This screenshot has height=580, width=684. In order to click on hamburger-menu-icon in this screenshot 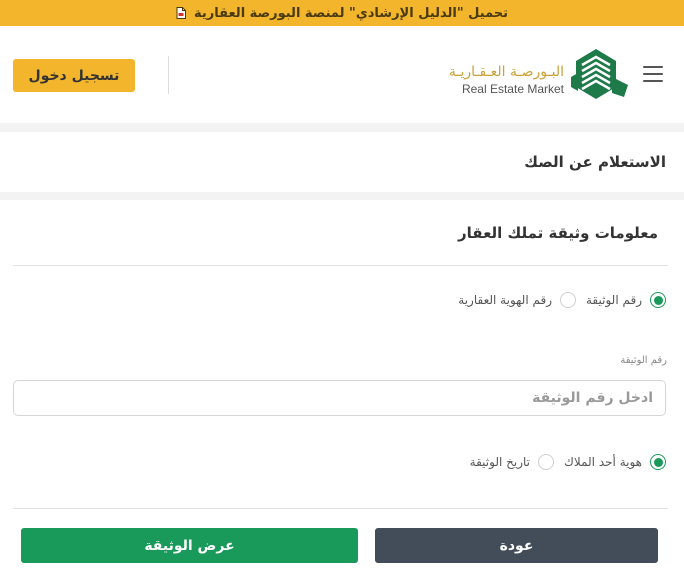, I will do `click(653, 74)`.